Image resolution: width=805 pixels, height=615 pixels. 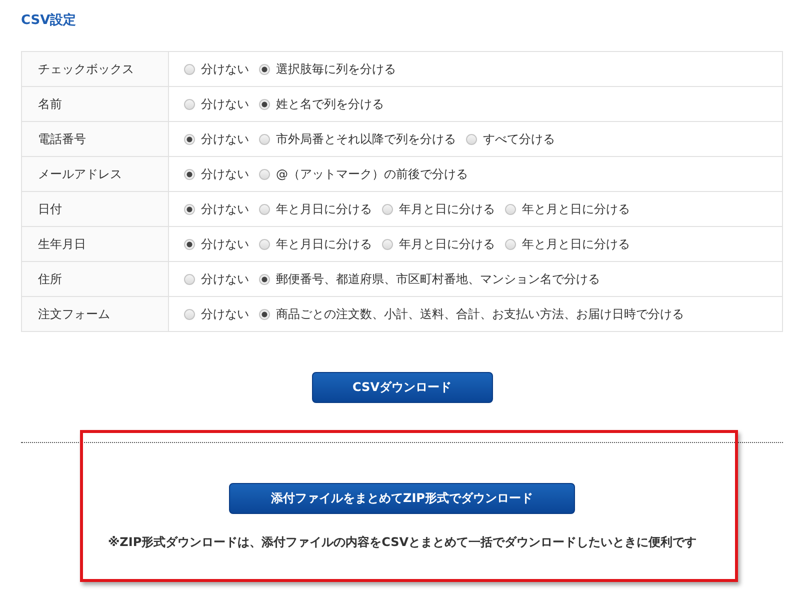 I want to click on option-label: @（アットマーク）の前後で分ける, so click(x=372, y=174).